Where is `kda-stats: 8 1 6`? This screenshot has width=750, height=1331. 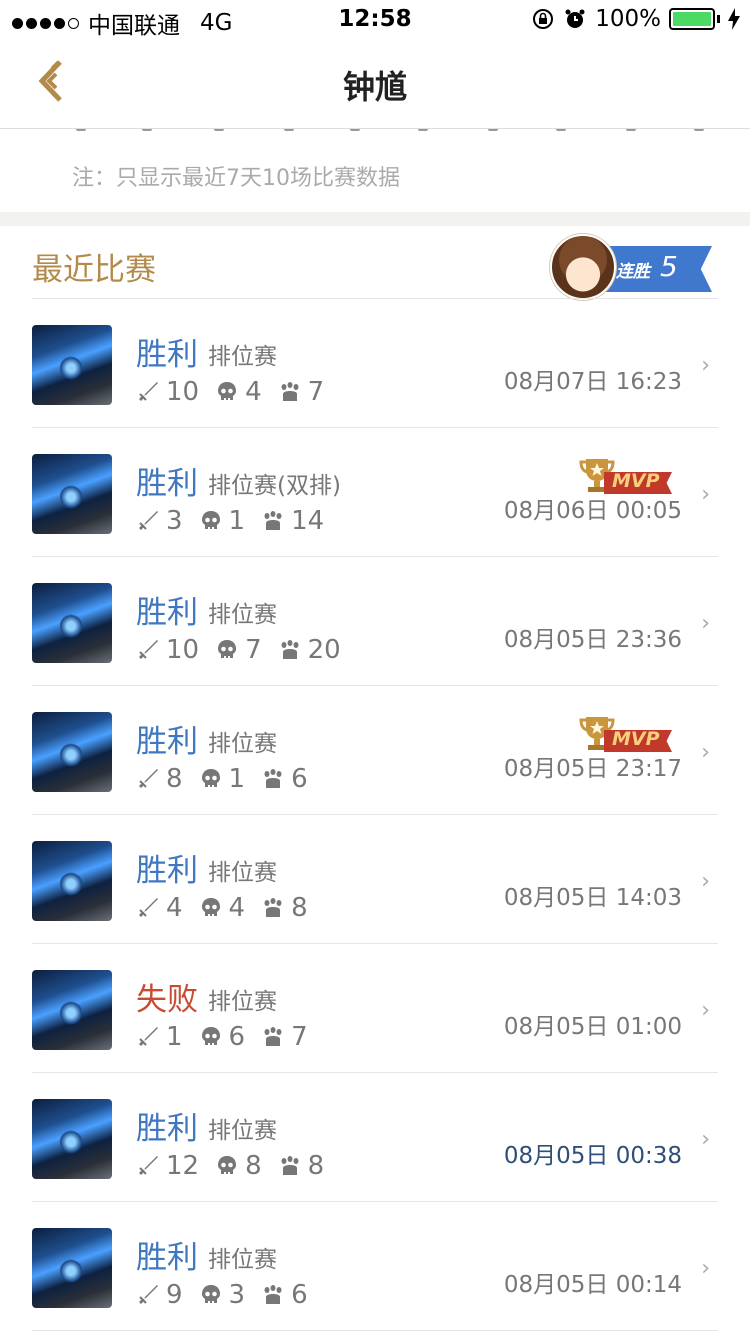 kda-stats: 8 1 6 is located at coordinates (230, 779).